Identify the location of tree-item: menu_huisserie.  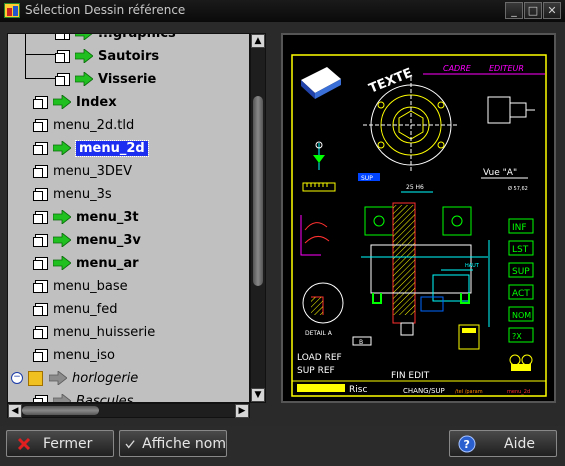
(94, 332).